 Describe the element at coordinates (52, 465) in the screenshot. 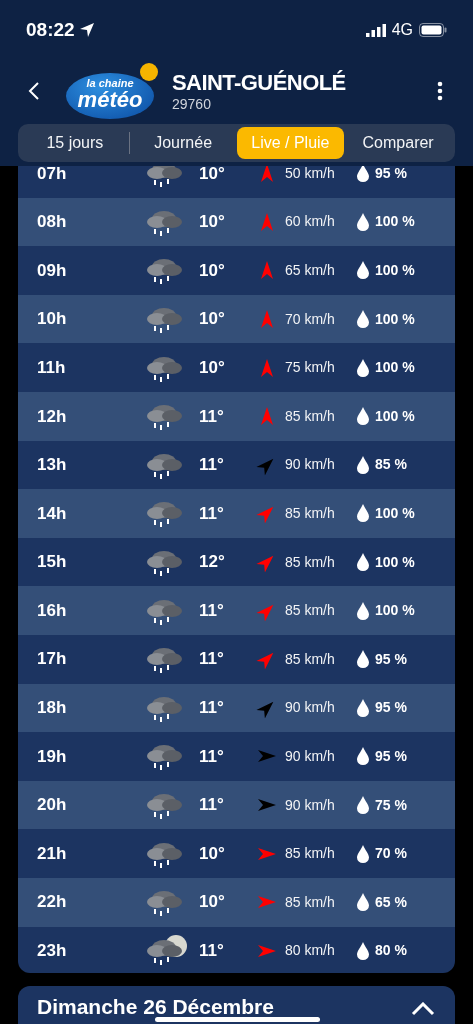

I see `hour-label: 13h` at that location.